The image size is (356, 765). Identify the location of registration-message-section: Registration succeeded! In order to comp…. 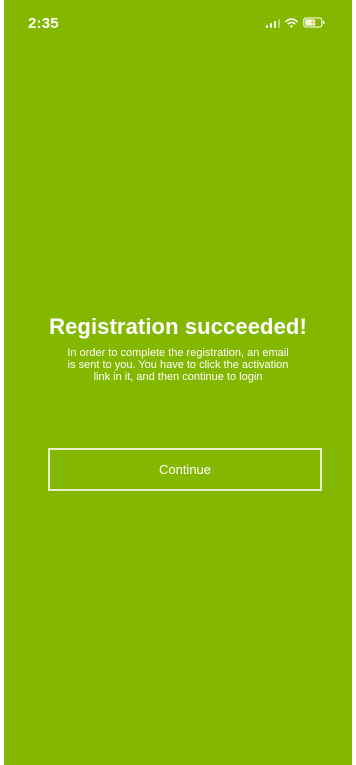
(178, 348).